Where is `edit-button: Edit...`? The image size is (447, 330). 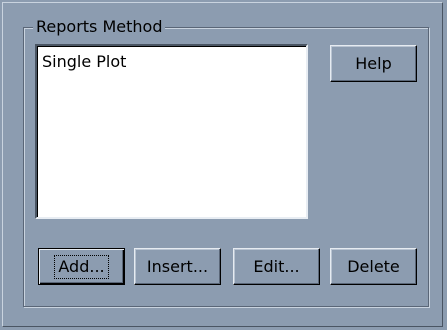 edit-button: Edit... is located at coordinates (276, 266).